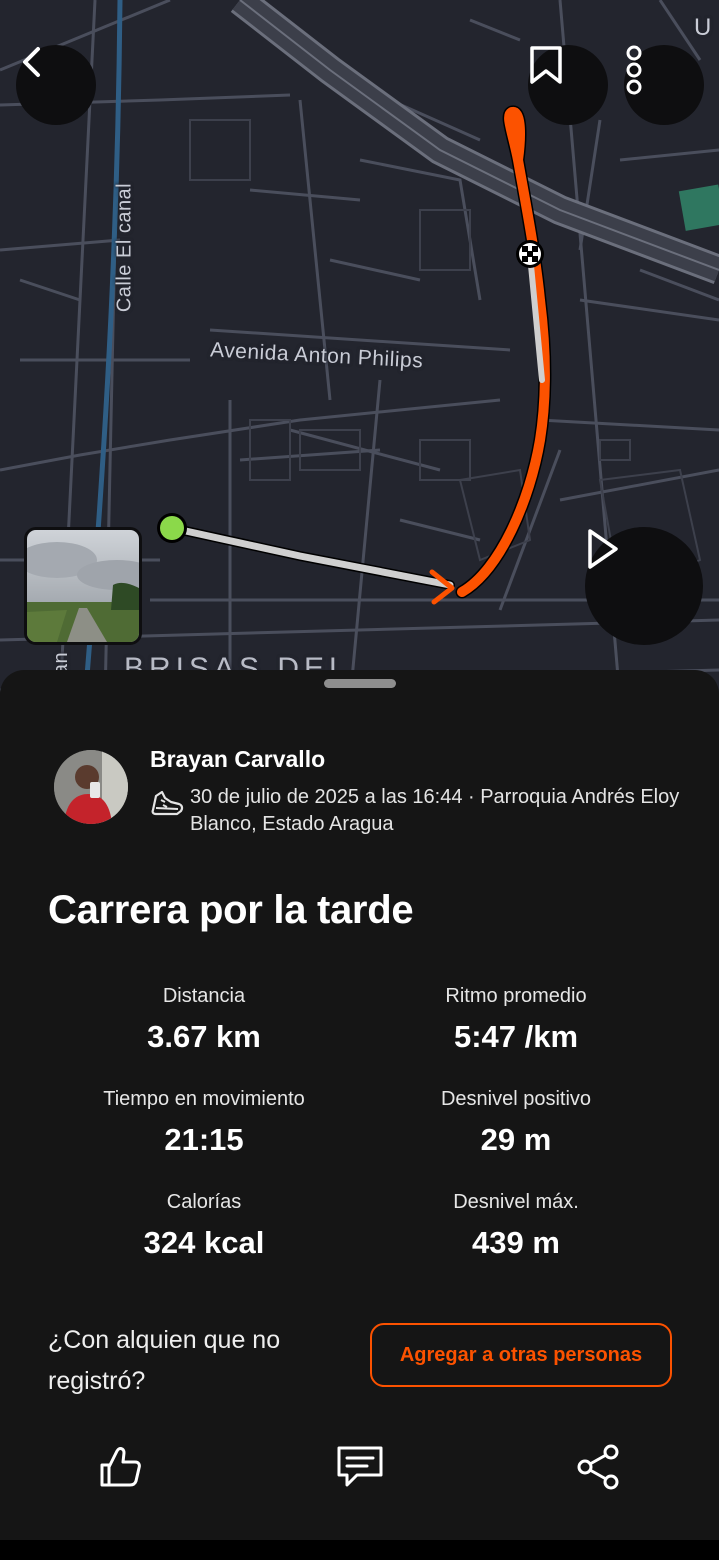 The height and width of the screenshot is (1560, 719). Describe the element at coordinates (530, 254) in the screenshot. I see `finish-flag-icon` at that location.